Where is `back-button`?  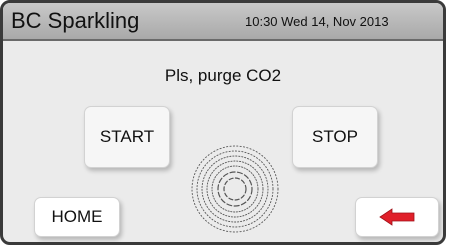
back-button is located at coordinates (397, 217).